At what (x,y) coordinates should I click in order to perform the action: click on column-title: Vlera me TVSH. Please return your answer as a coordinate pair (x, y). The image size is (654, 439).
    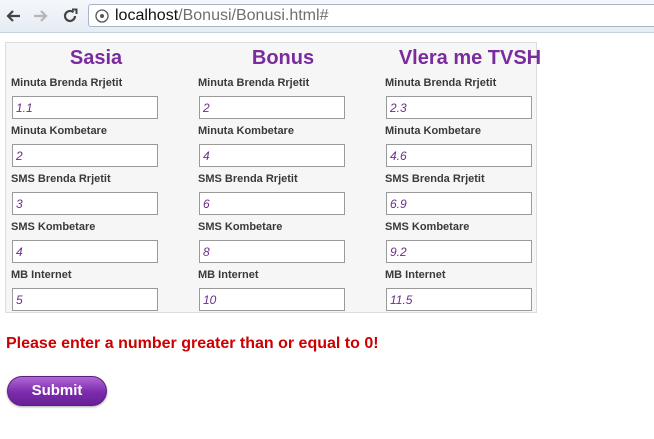
    Looking at the image, I should click on (470, 58).